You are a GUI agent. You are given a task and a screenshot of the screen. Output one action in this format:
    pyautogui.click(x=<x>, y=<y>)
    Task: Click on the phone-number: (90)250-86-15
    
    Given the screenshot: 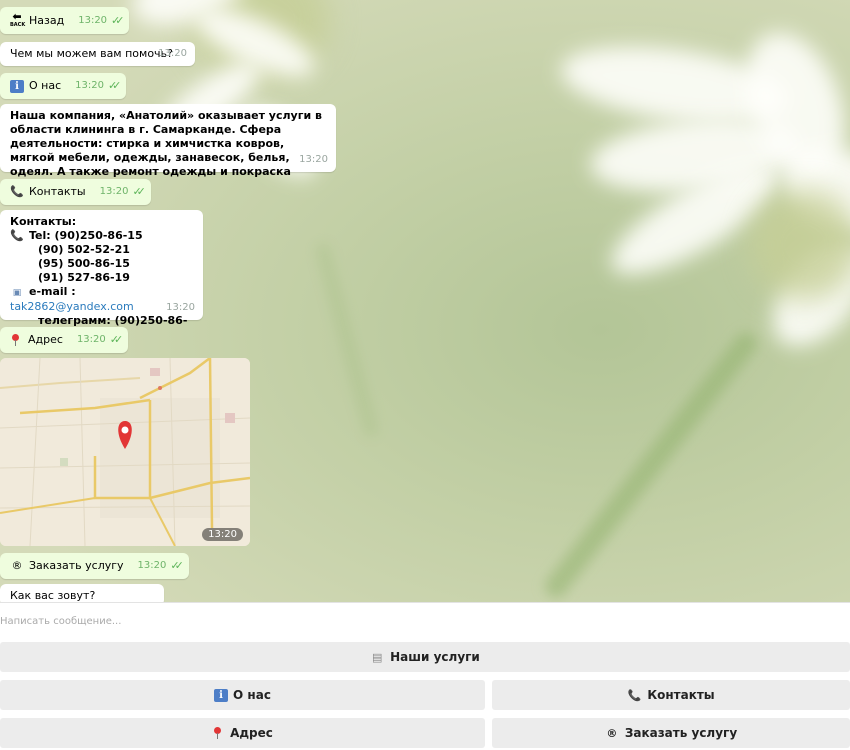 What is the action you would take?
    pyautogui.click(x=99, y=235)
    